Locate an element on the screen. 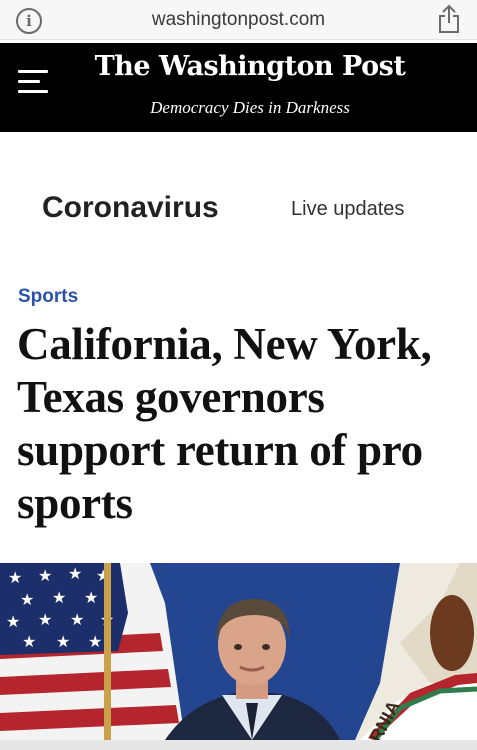  hamburger-menu-icon is located at coordinates (34, 82).